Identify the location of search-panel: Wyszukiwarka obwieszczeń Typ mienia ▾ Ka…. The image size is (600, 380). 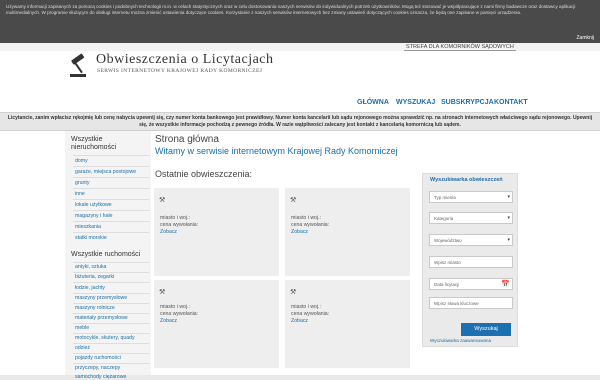
(470, 260).